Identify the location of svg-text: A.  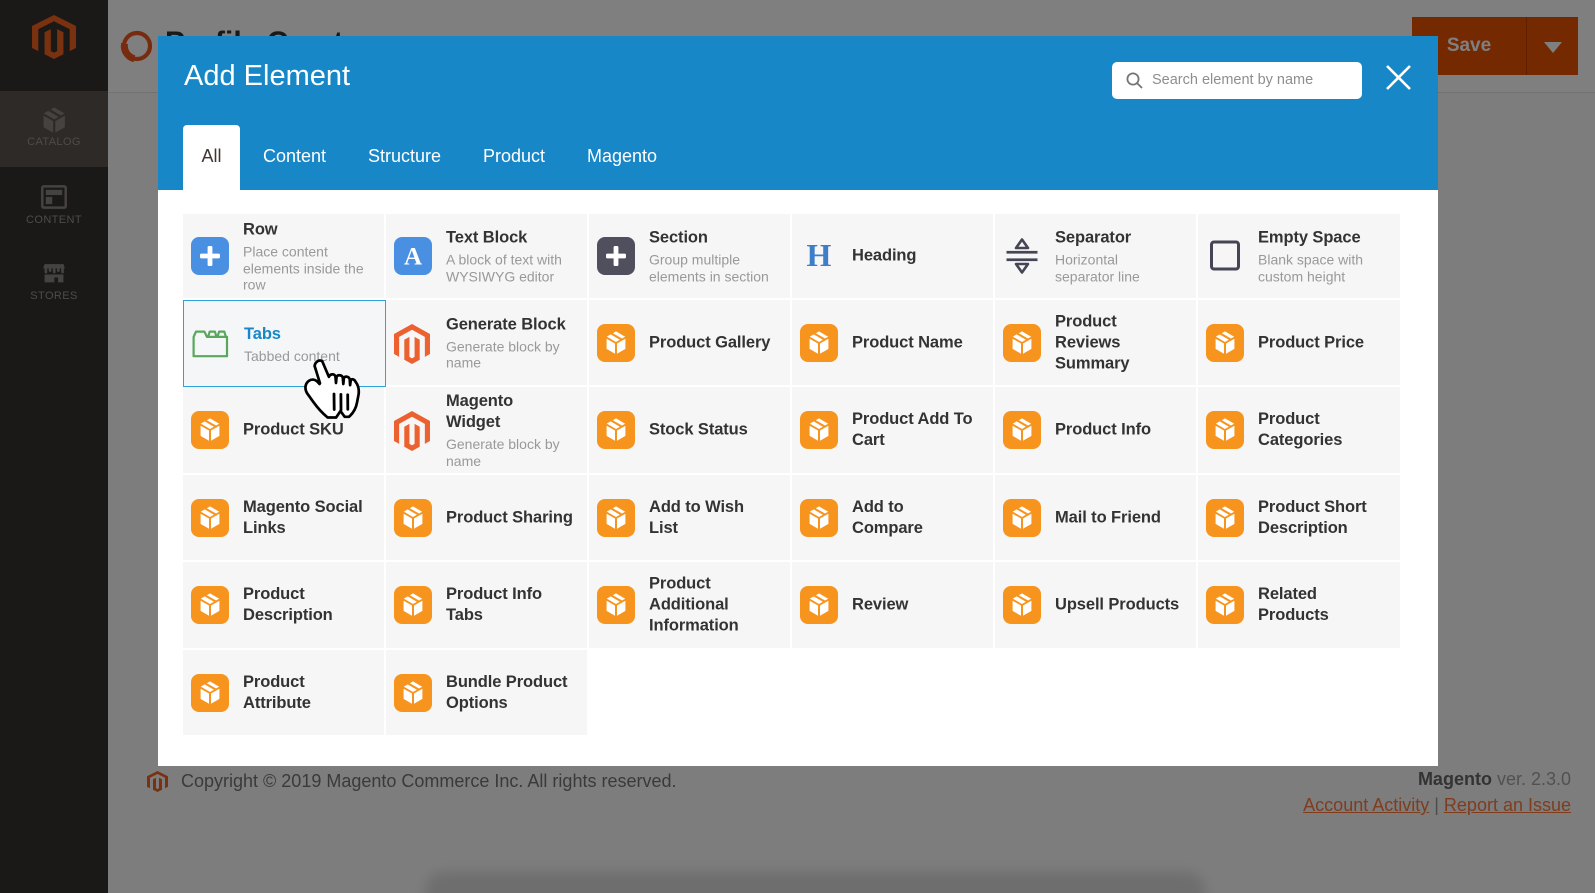
(413, 257).